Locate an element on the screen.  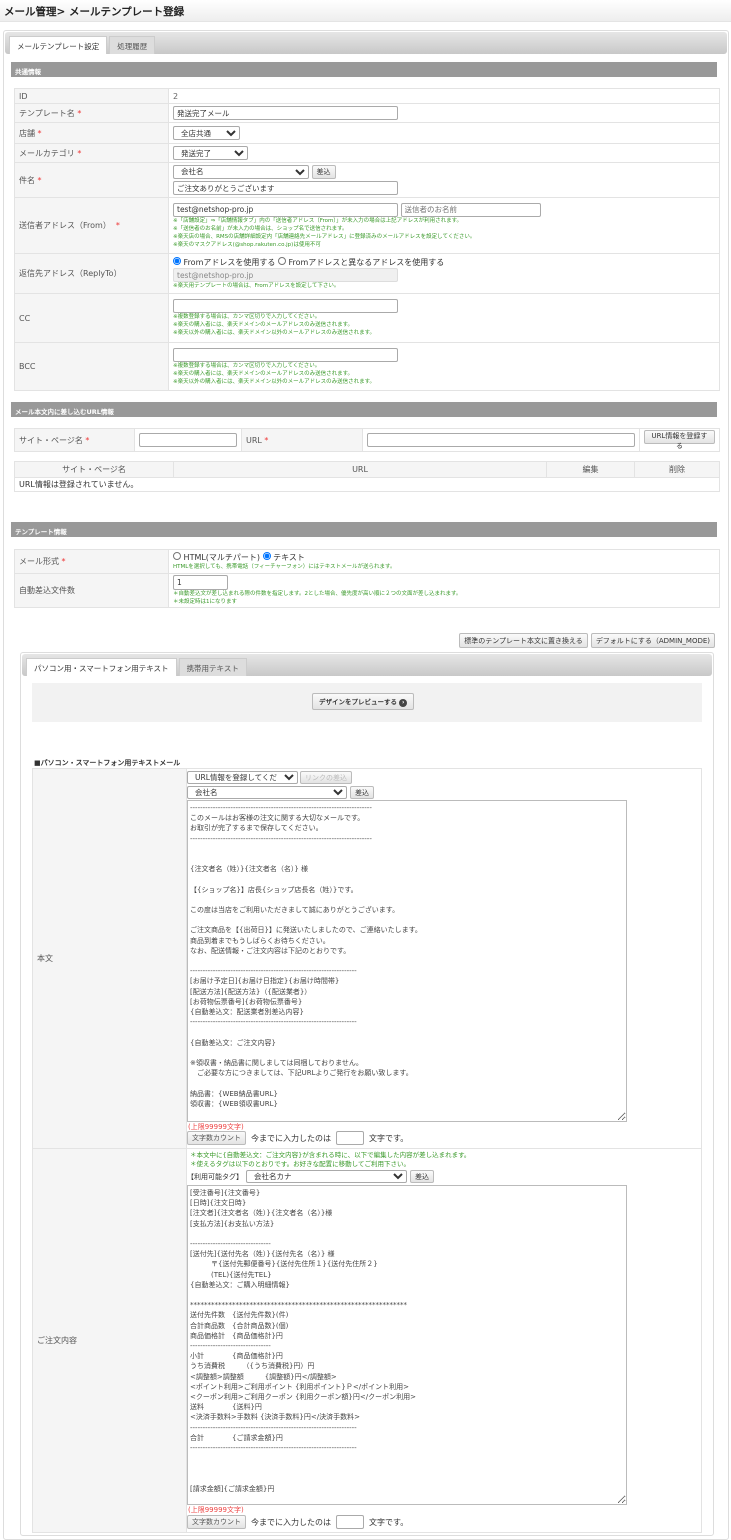
template-name-input is located at coordinates (285, 113).